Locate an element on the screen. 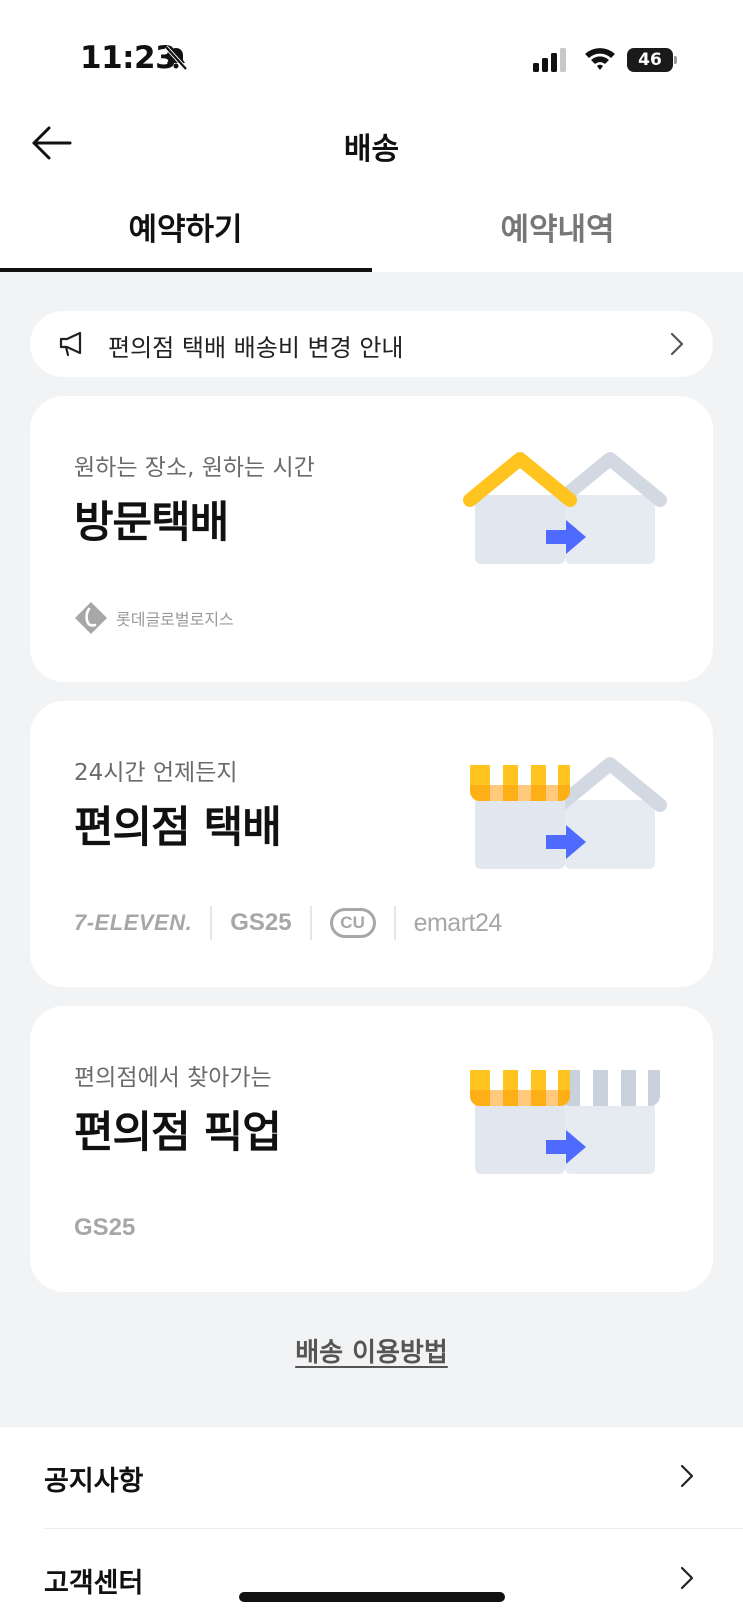 The width and height of the screenshot is (743, 1616). notice-banner: 편의점 택배 배송비 변경 안내 is located at coordinates (371, 344).